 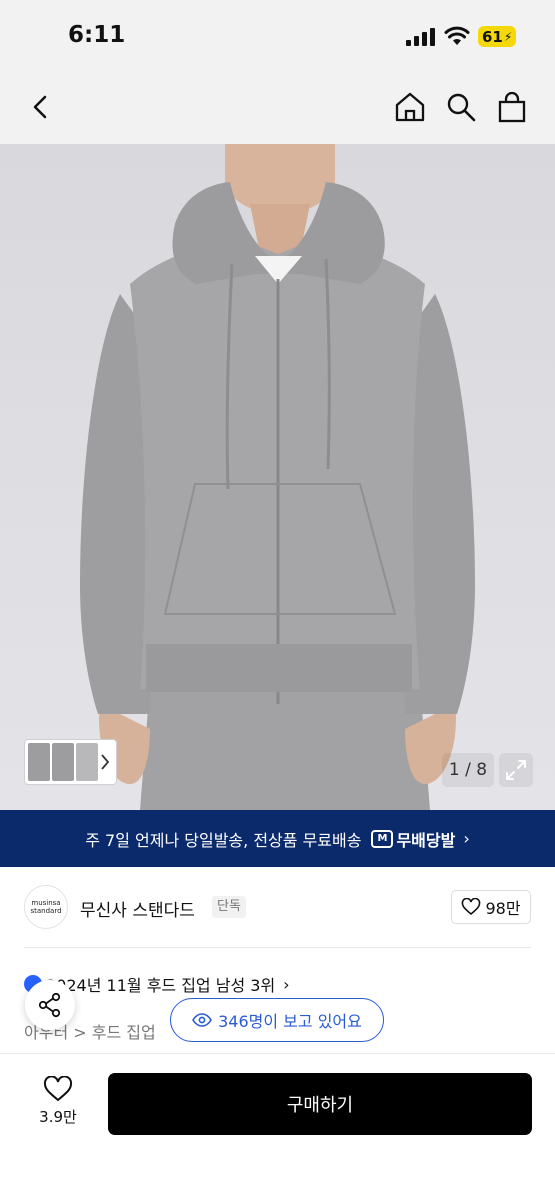 I want to click on thumbnail-strip, so click(x=70, y=762).